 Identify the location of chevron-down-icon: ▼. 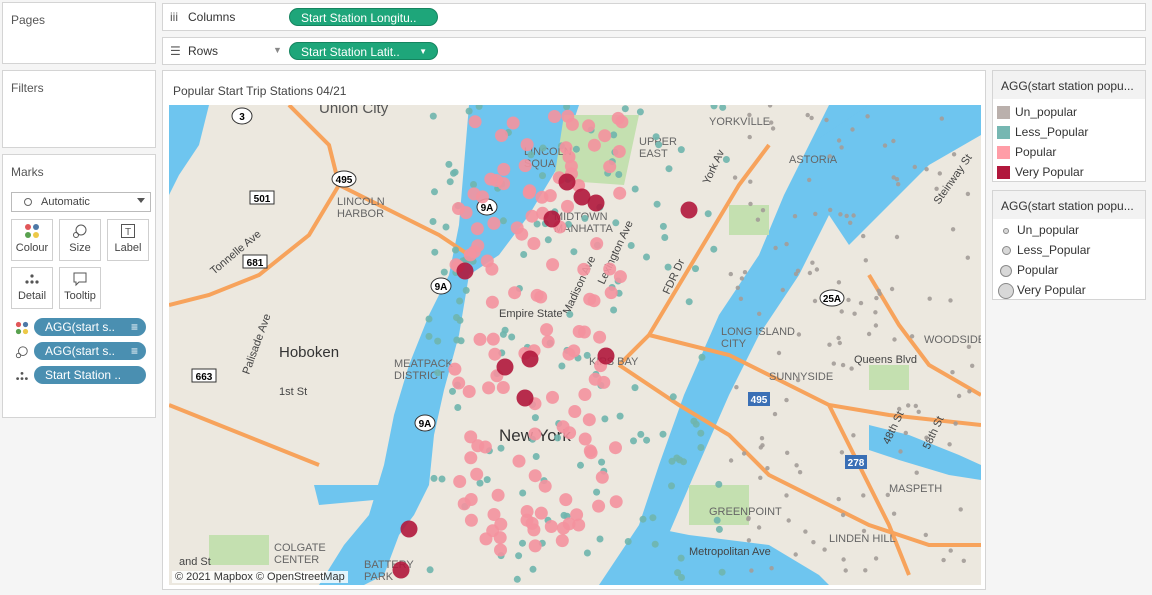
(277, 50).